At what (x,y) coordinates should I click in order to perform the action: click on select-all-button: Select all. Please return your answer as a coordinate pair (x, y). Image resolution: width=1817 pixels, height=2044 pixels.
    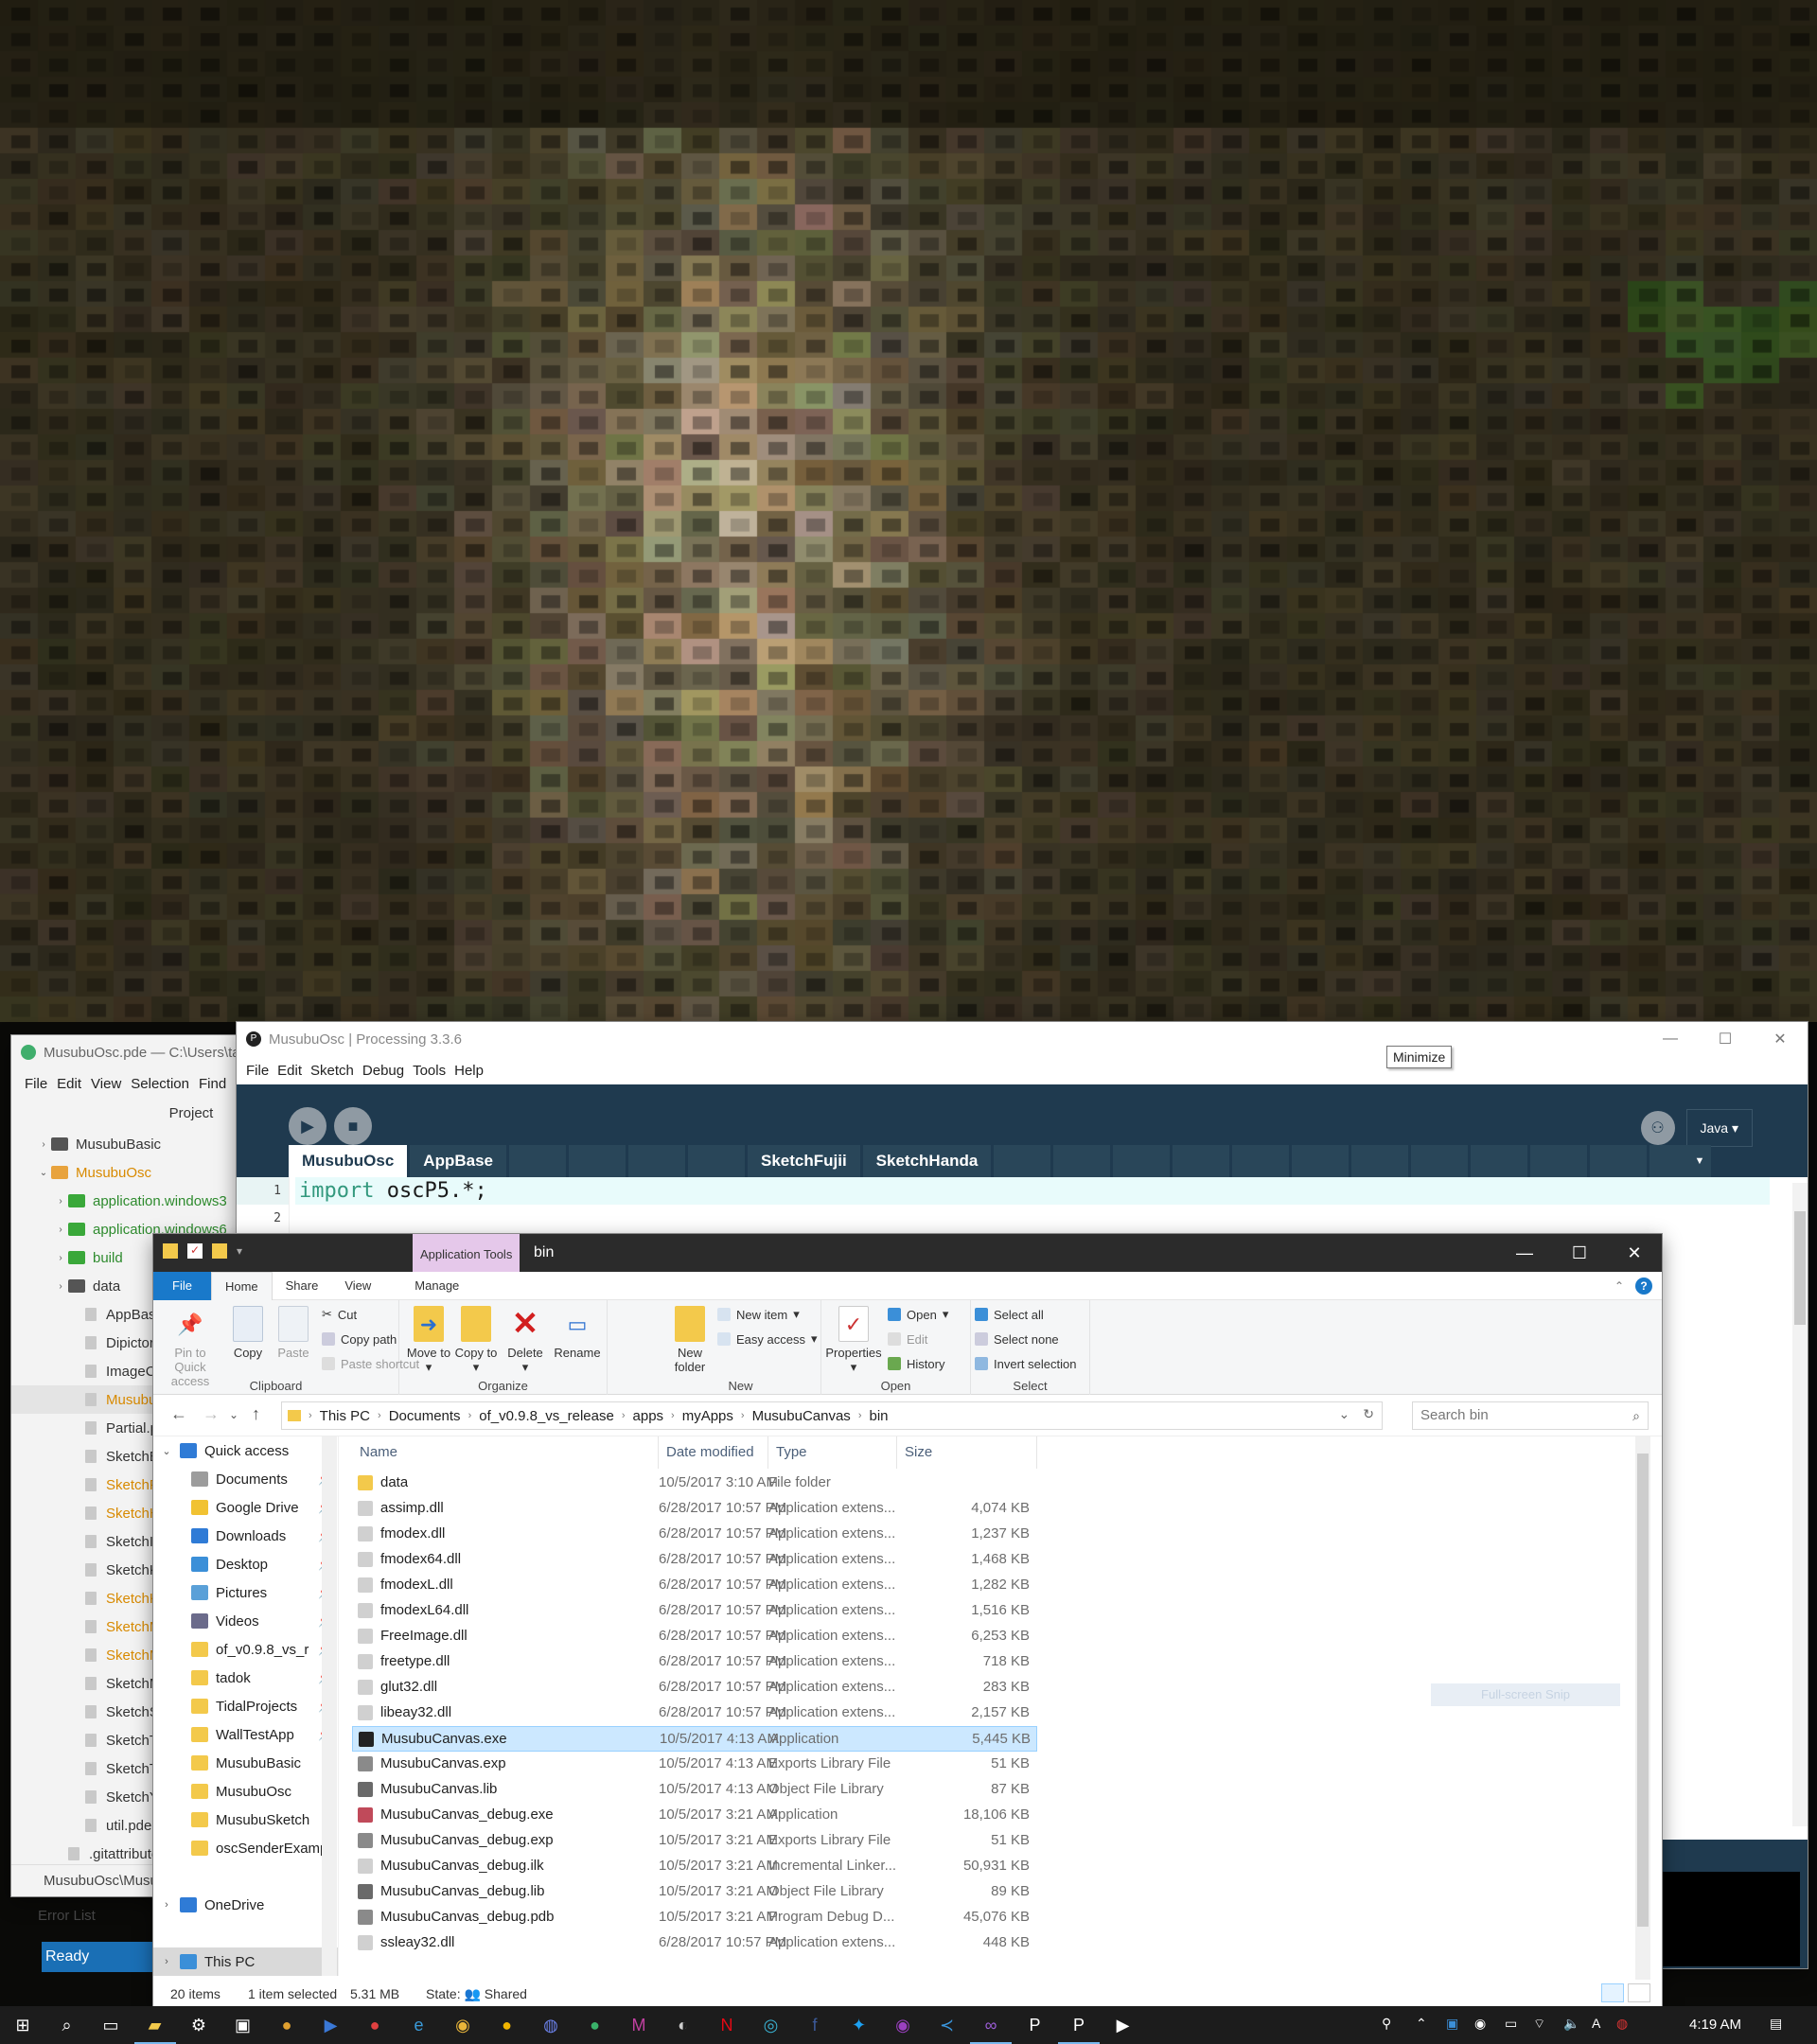
    Looking at the image, I should click on (1010, 1314).